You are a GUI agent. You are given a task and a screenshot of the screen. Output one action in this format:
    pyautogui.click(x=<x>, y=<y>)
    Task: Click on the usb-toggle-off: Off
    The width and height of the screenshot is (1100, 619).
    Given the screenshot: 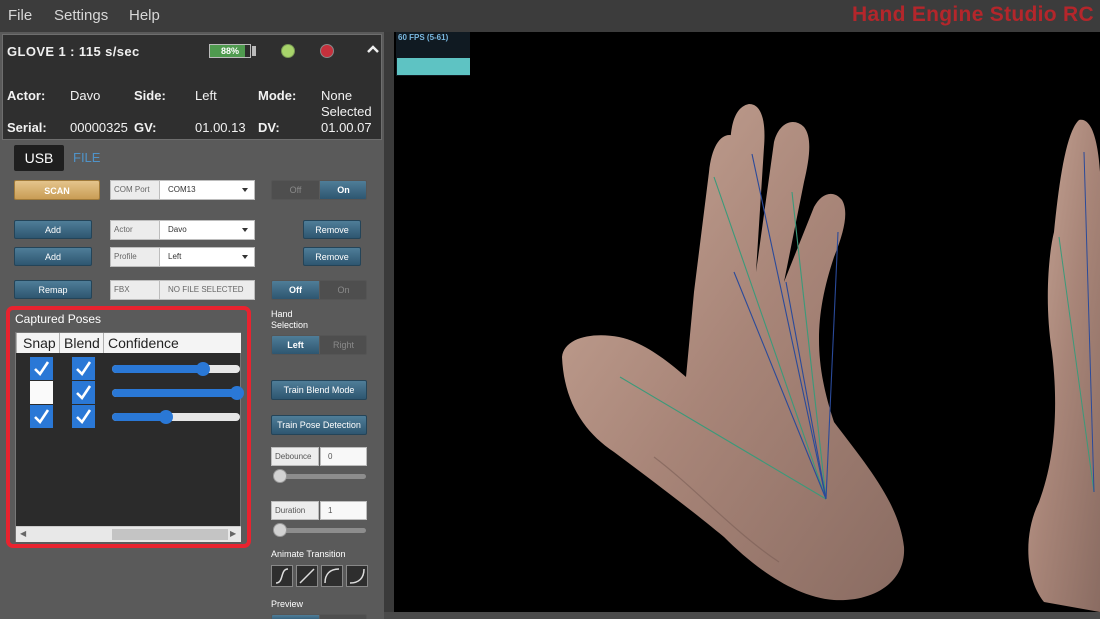 What is the action you would take?
    pyautogui.click(x=295, y=190)
    